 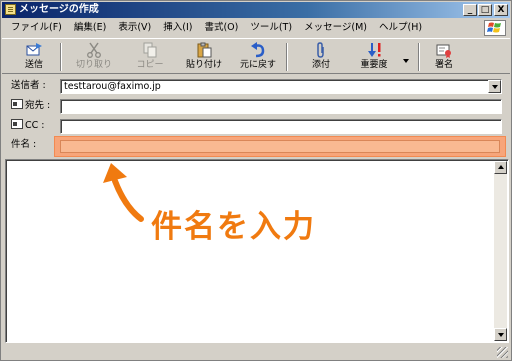 I want to click on toolbar: 送信 切り取り コピー 貼り付け 元に戻す 添付 重要度 署名, so click(x=256, y=56).